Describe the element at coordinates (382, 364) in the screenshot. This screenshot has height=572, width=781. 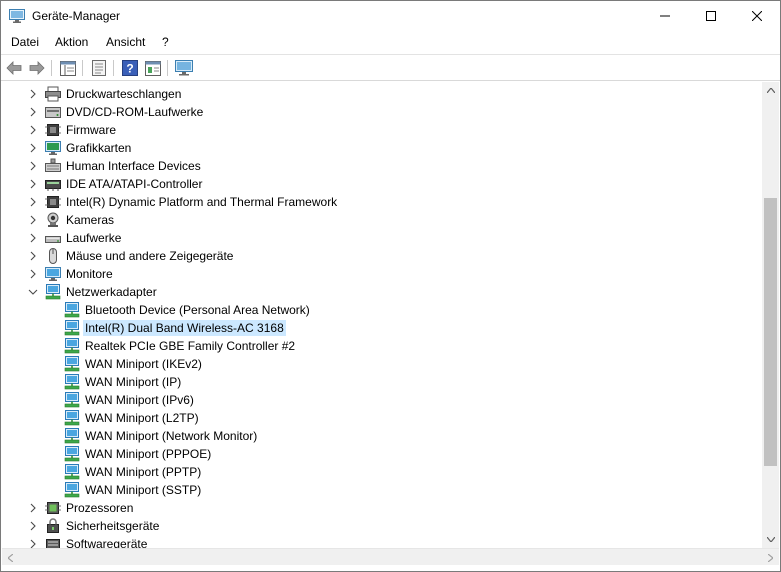
I see `tree-device-item: WAN Miniport (IKEv2)` at that location.